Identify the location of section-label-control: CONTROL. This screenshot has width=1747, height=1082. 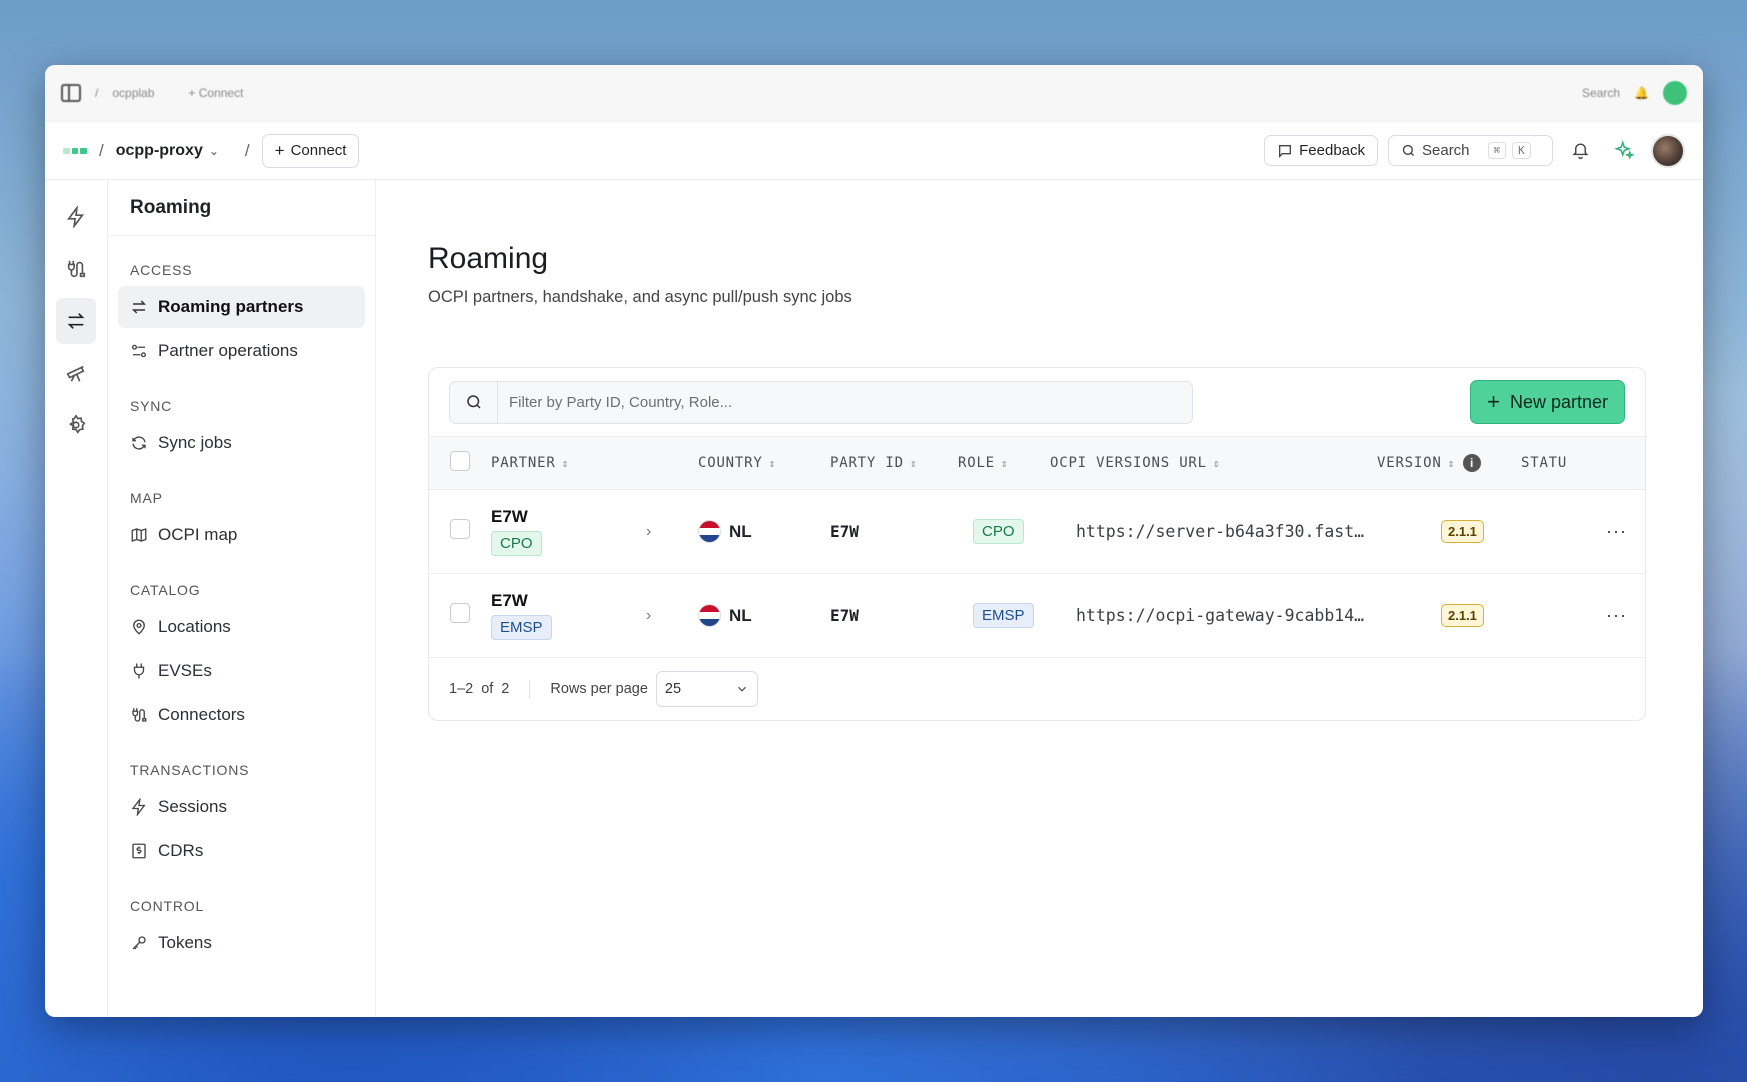
(167, 906).